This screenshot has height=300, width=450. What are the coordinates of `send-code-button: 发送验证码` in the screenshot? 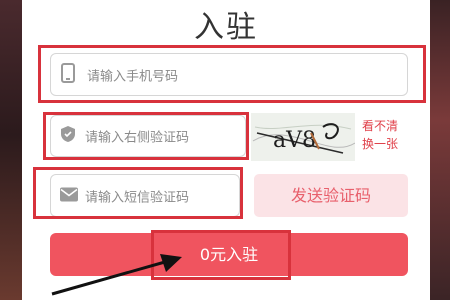 It's located at (331, 195).